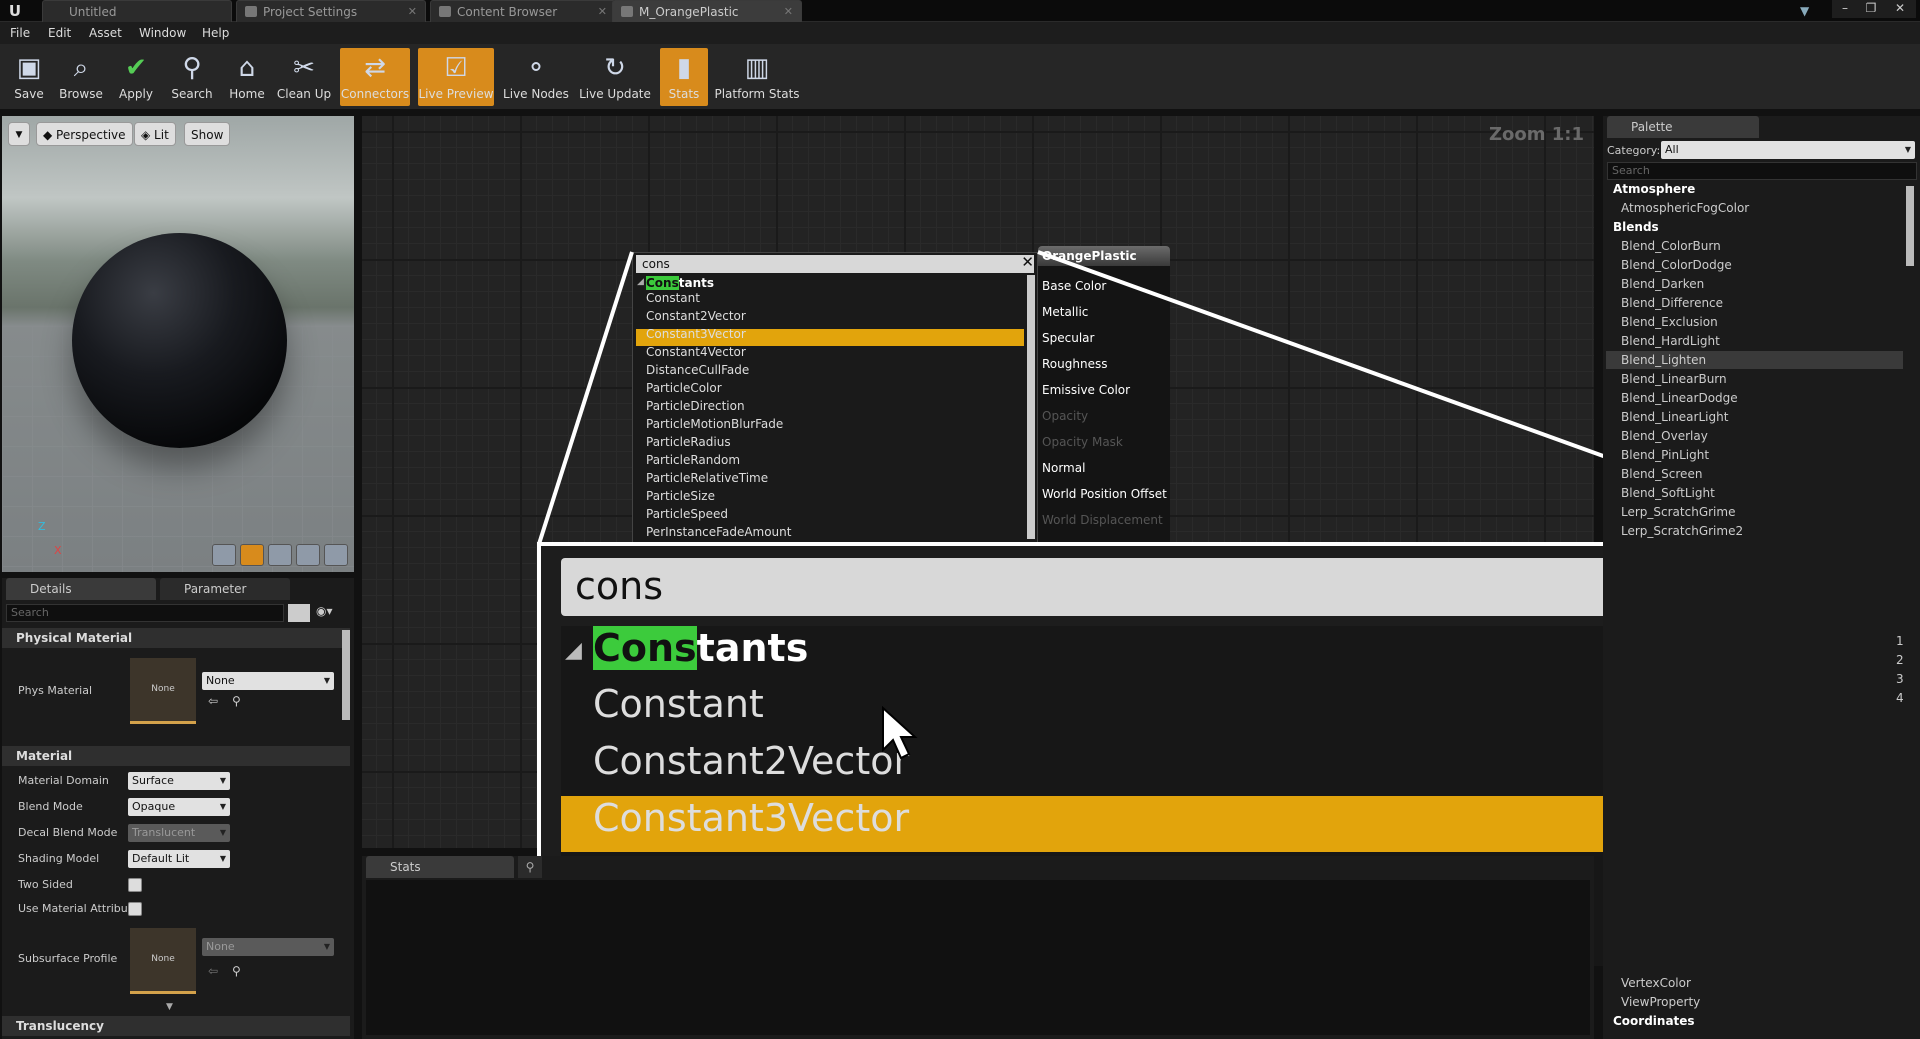  I want to click on palette-item: Blend_ColorDodge, so click(1676, 265).